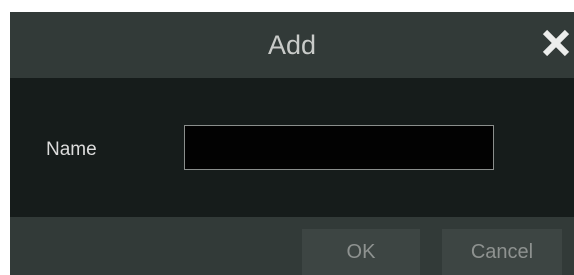 The height and width of the screenshot is (275, 574). I want to click on close-button, so click(556, 43).